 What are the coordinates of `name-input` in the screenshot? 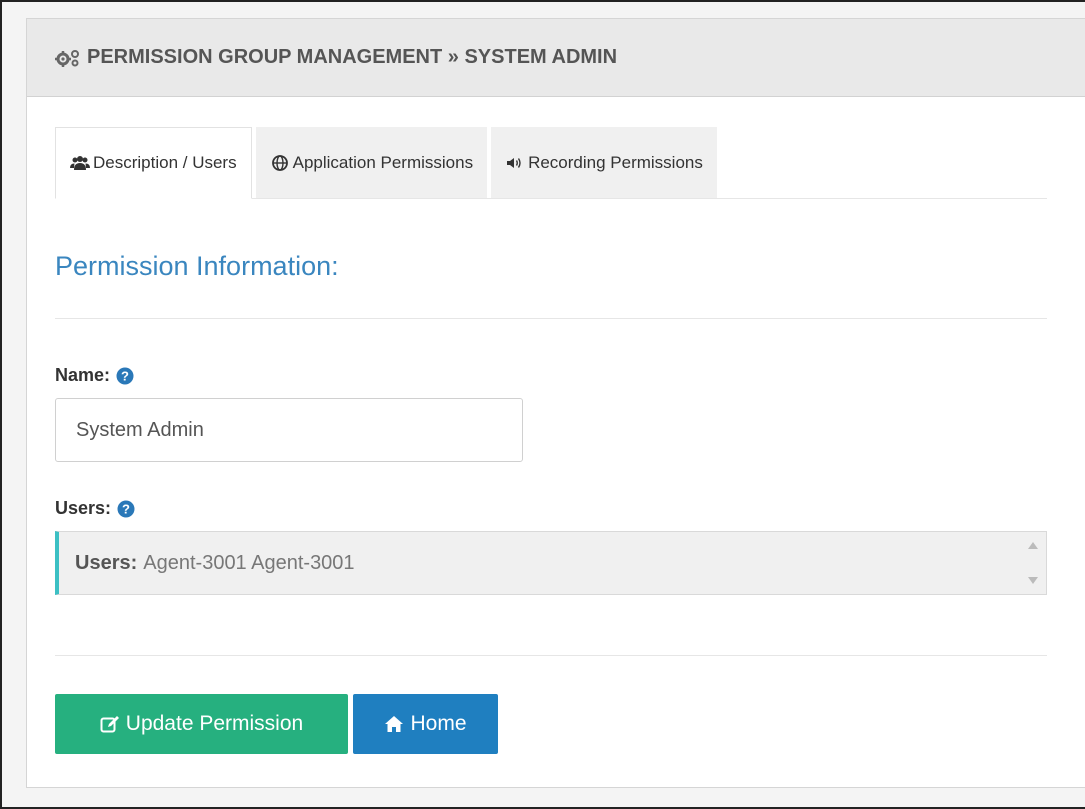 It's located at (289, 430).